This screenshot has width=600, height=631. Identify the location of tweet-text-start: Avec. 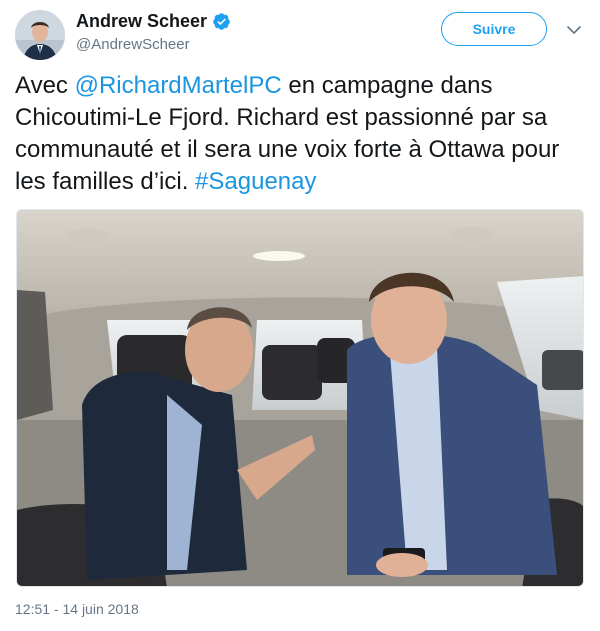
(45, 85).